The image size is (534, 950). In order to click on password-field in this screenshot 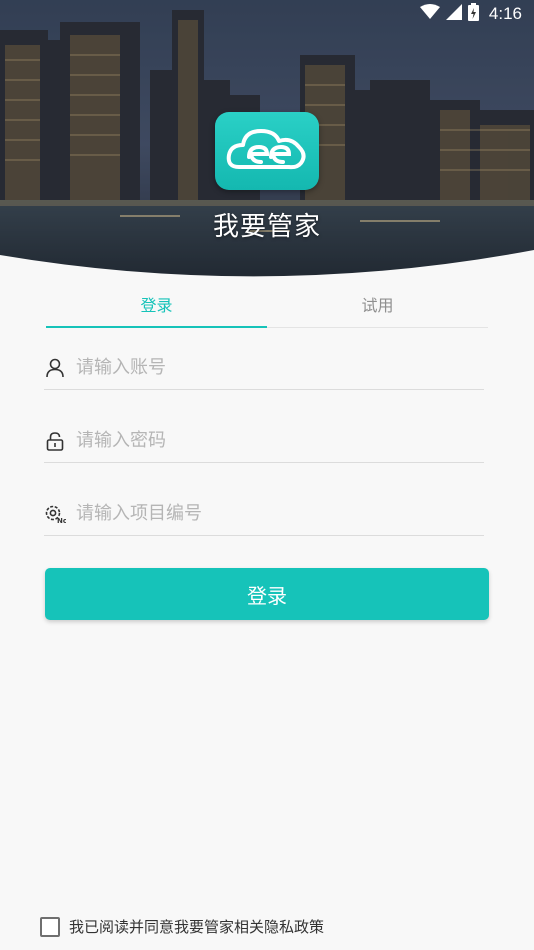, I will do `click(264, 441)`.